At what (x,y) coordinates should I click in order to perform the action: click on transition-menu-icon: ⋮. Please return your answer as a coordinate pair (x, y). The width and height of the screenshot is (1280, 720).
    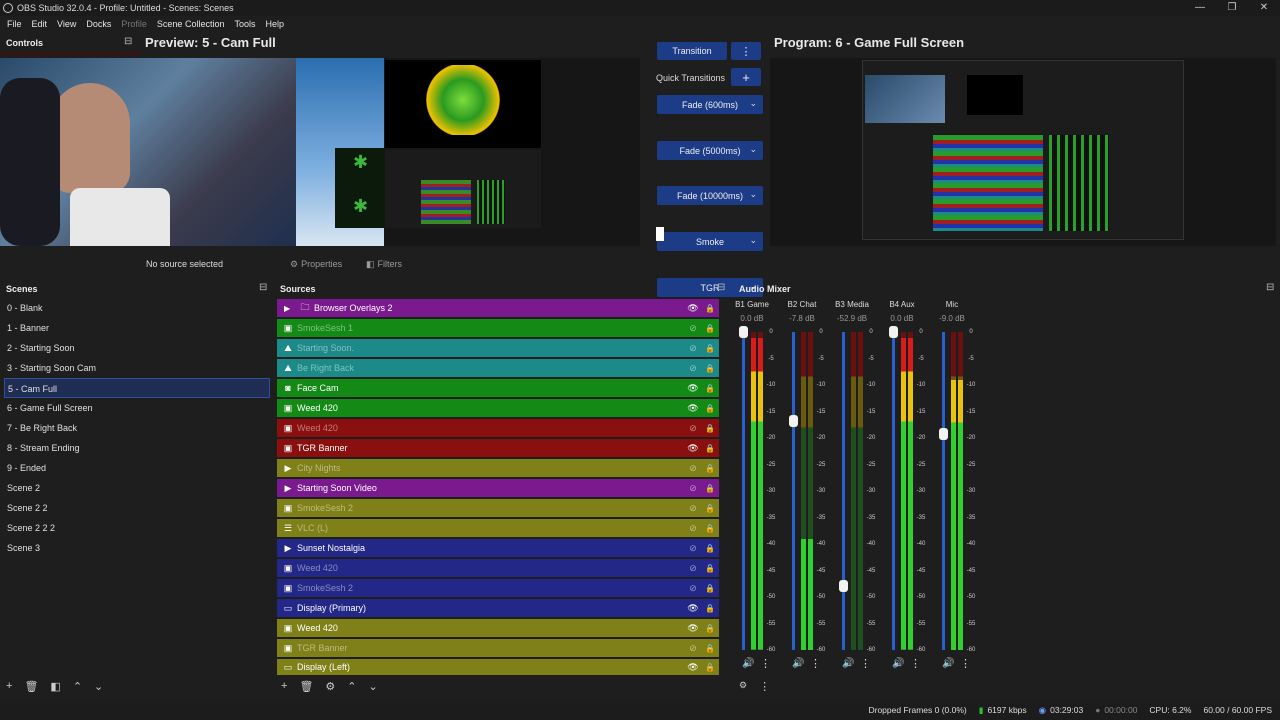
    Looking at the image, I should click on (746, 51).